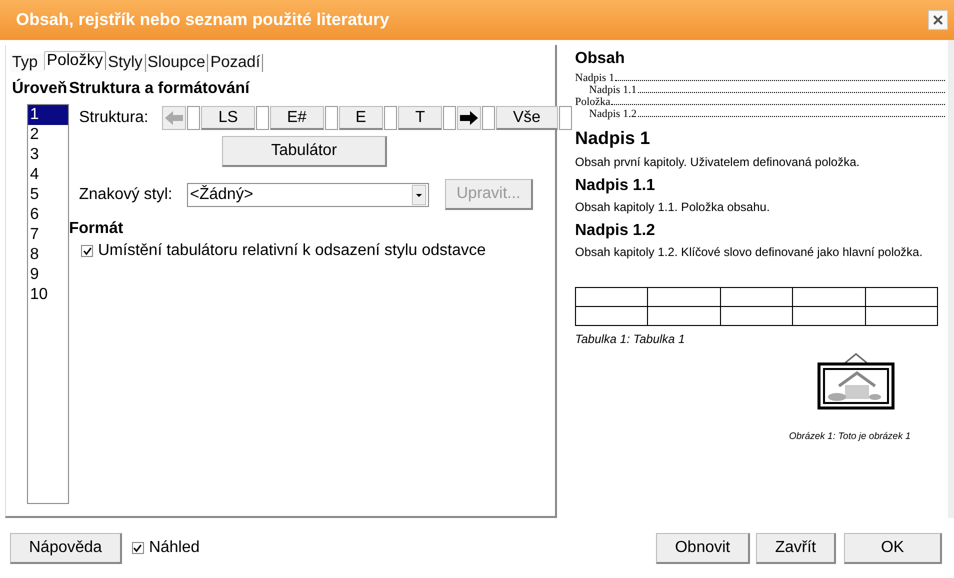 The image size is (954, 578). What do you see at coordinates (48, 275) in the screenshot?
I see `level-item: 9` at bounding box center [48, 275].